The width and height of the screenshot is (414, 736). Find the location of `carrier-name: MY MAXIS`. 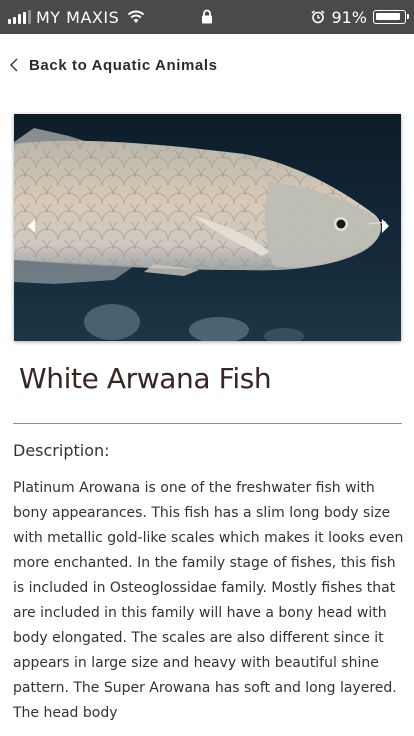

carrier-name: MY MAXIS is located at coordinates (78, 17).